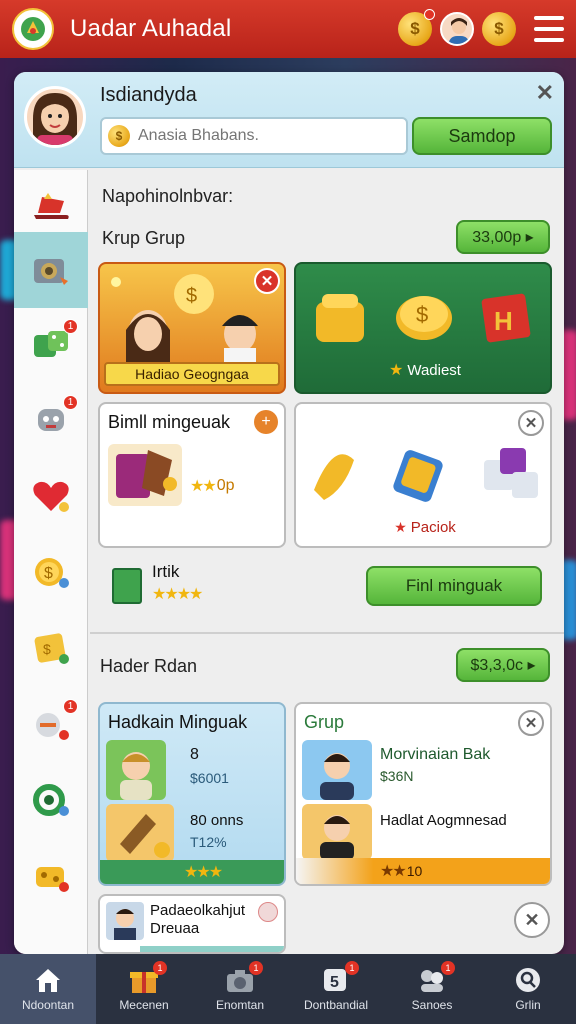 The width and height of the screenshot is (576, 1024). What do you see at coordinates (454, 586) in the screenshot?
I see `find-button: Finl minguak` at bounding box center [454, 586].